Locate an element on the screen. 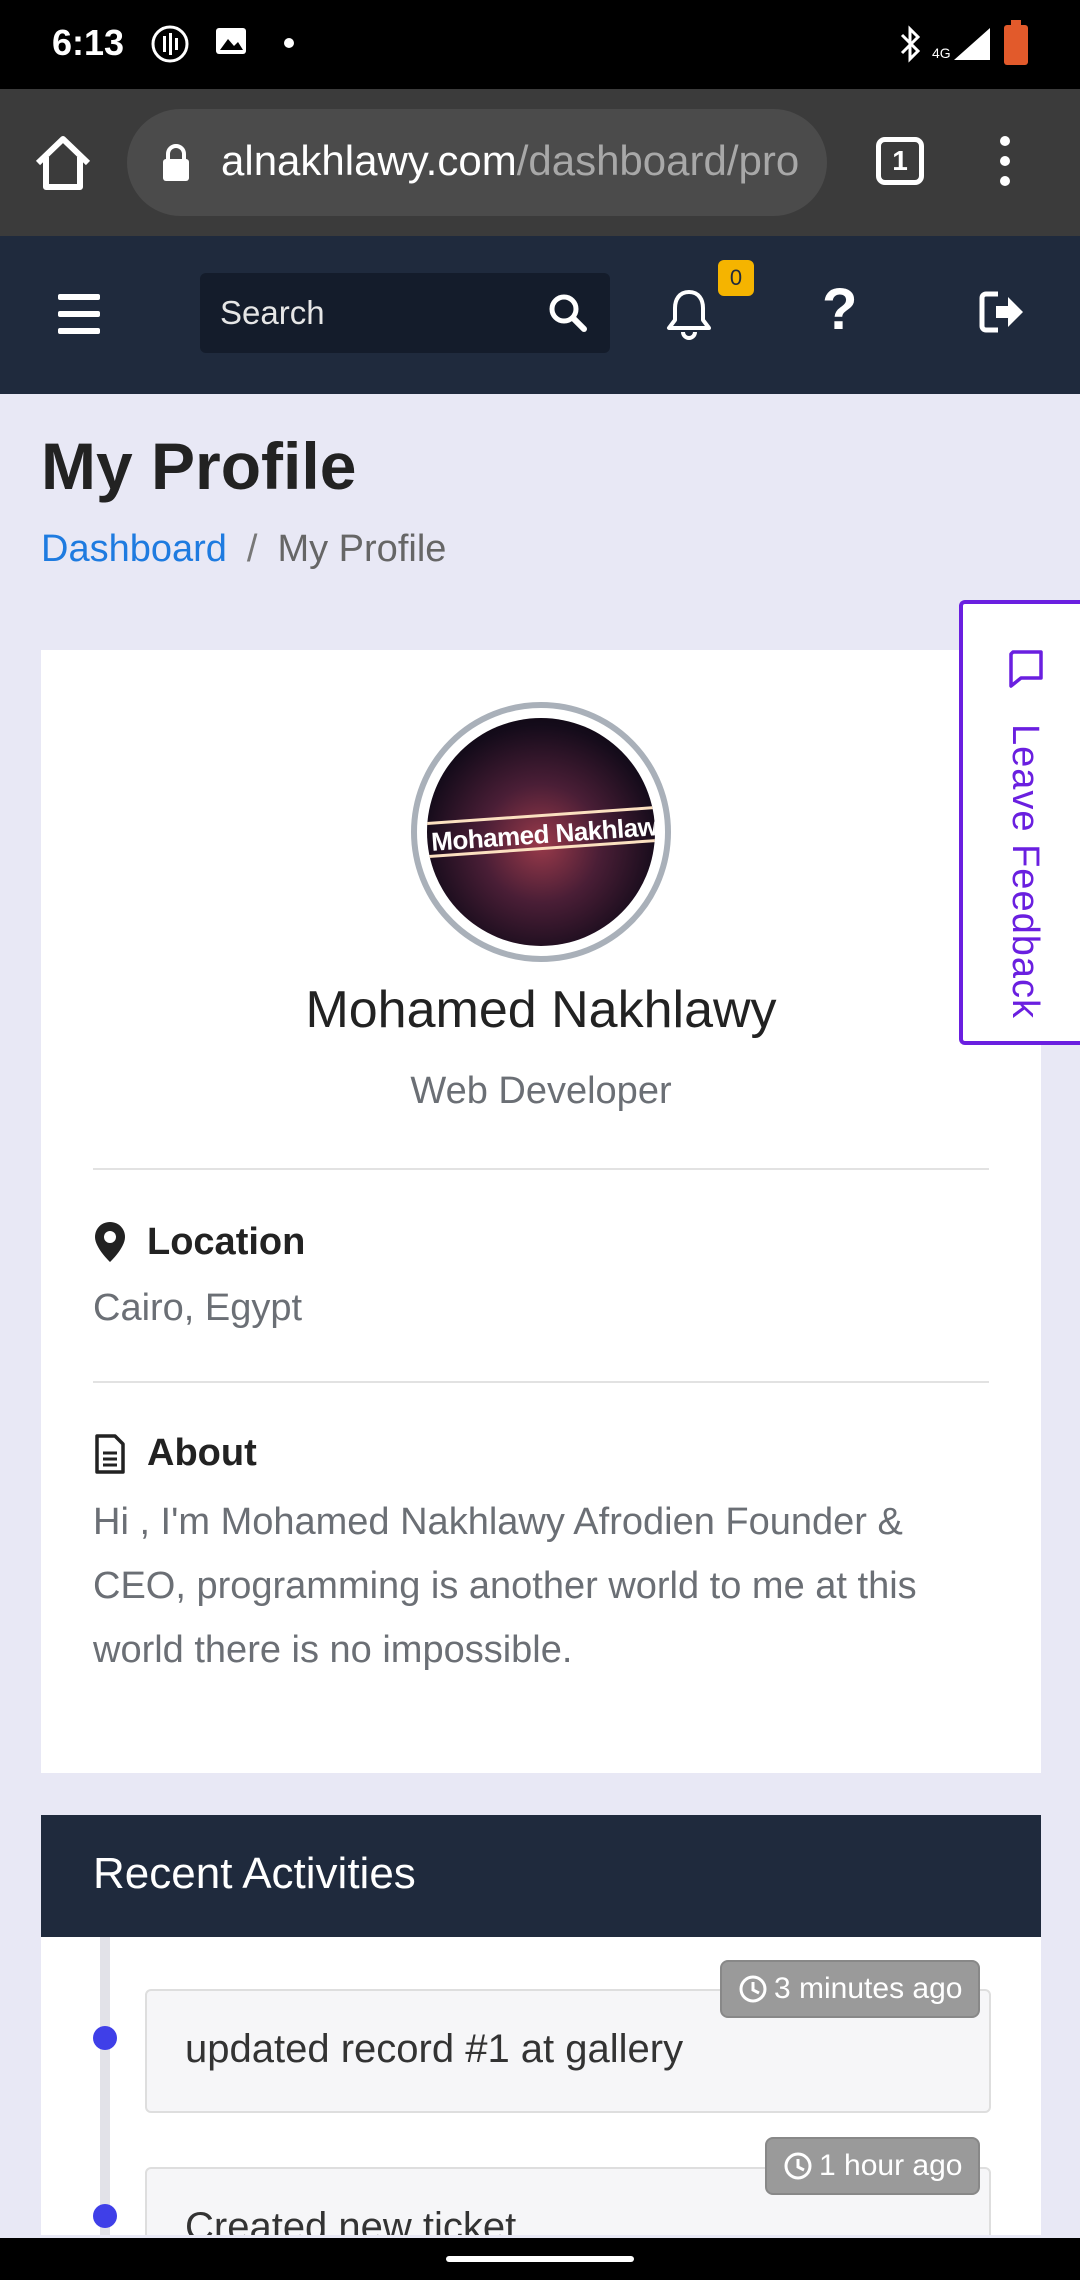  app-navbar: 0 ? is located at coordinates (540, 315).